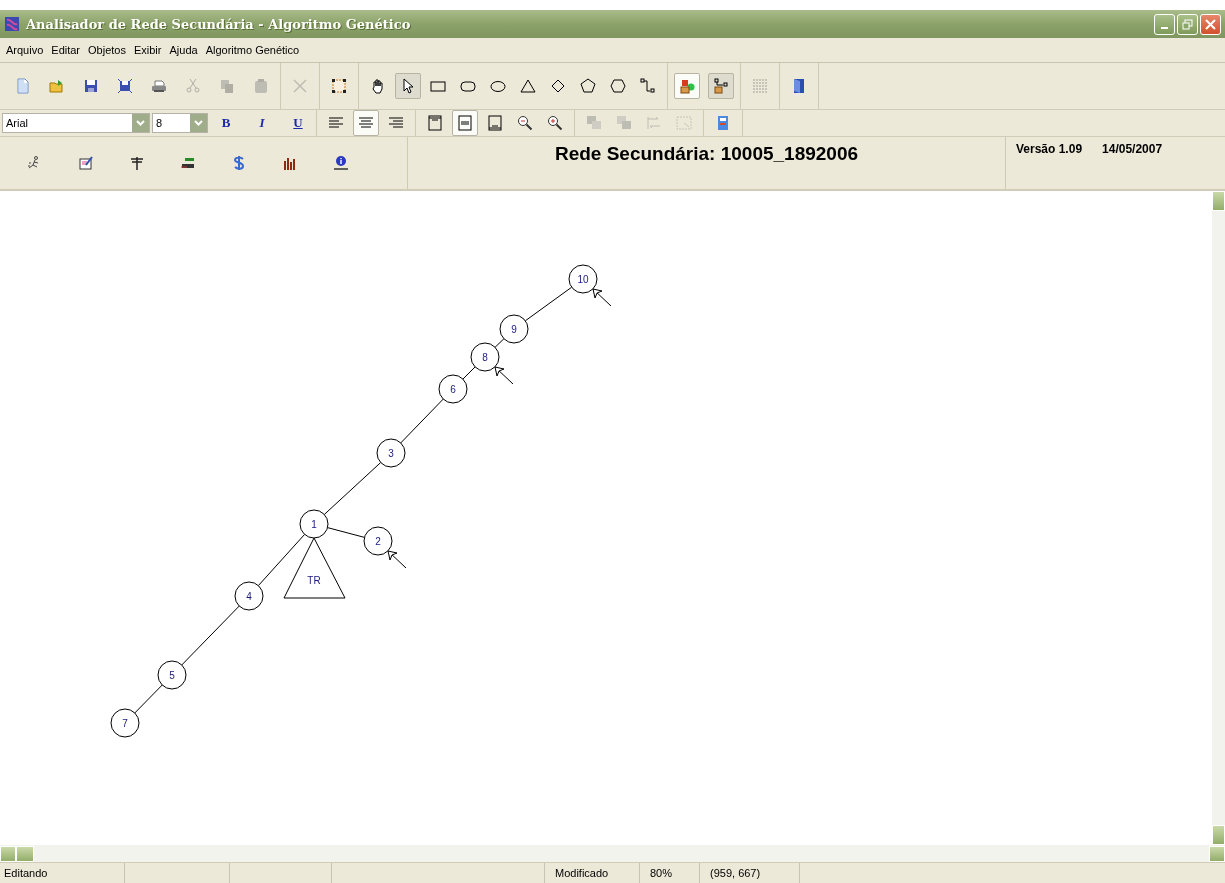 This screenshot has height=883, width=1225. I want to click on node-label: 2, so click(378, 541).